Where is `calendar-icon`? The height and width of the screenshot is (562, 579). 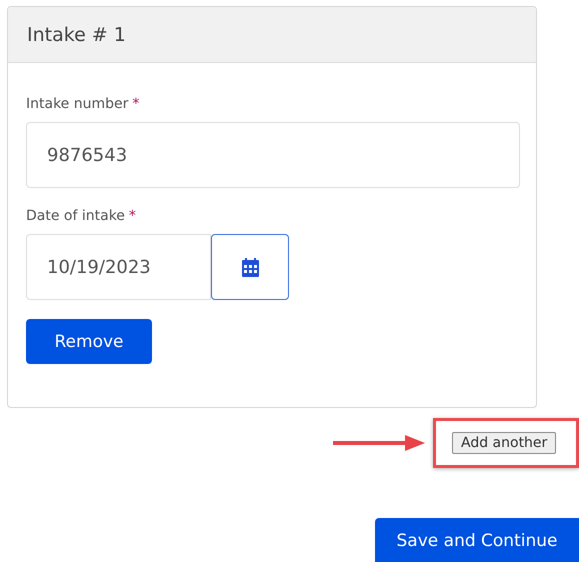 calendar-icon is located at coordinates (250, 267).